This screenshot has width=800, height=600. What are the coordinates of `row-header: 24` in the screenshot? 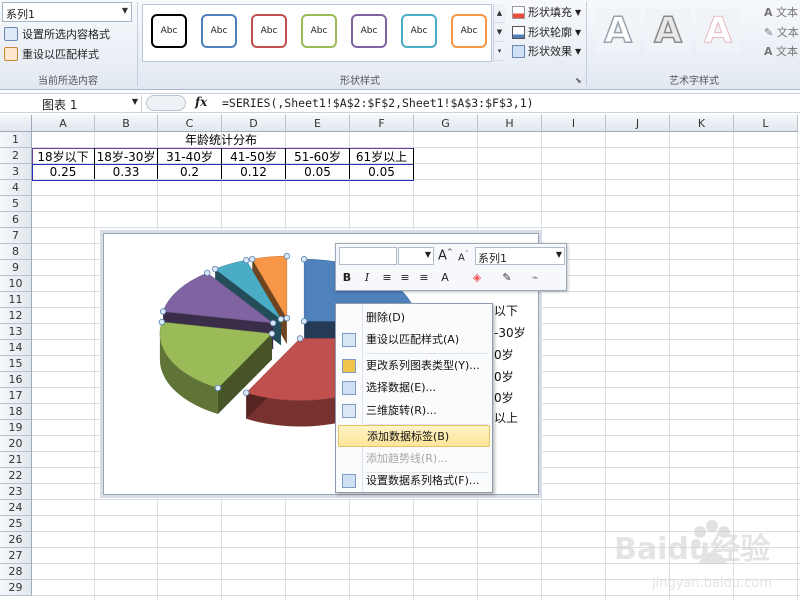 It's located at (16, 508).